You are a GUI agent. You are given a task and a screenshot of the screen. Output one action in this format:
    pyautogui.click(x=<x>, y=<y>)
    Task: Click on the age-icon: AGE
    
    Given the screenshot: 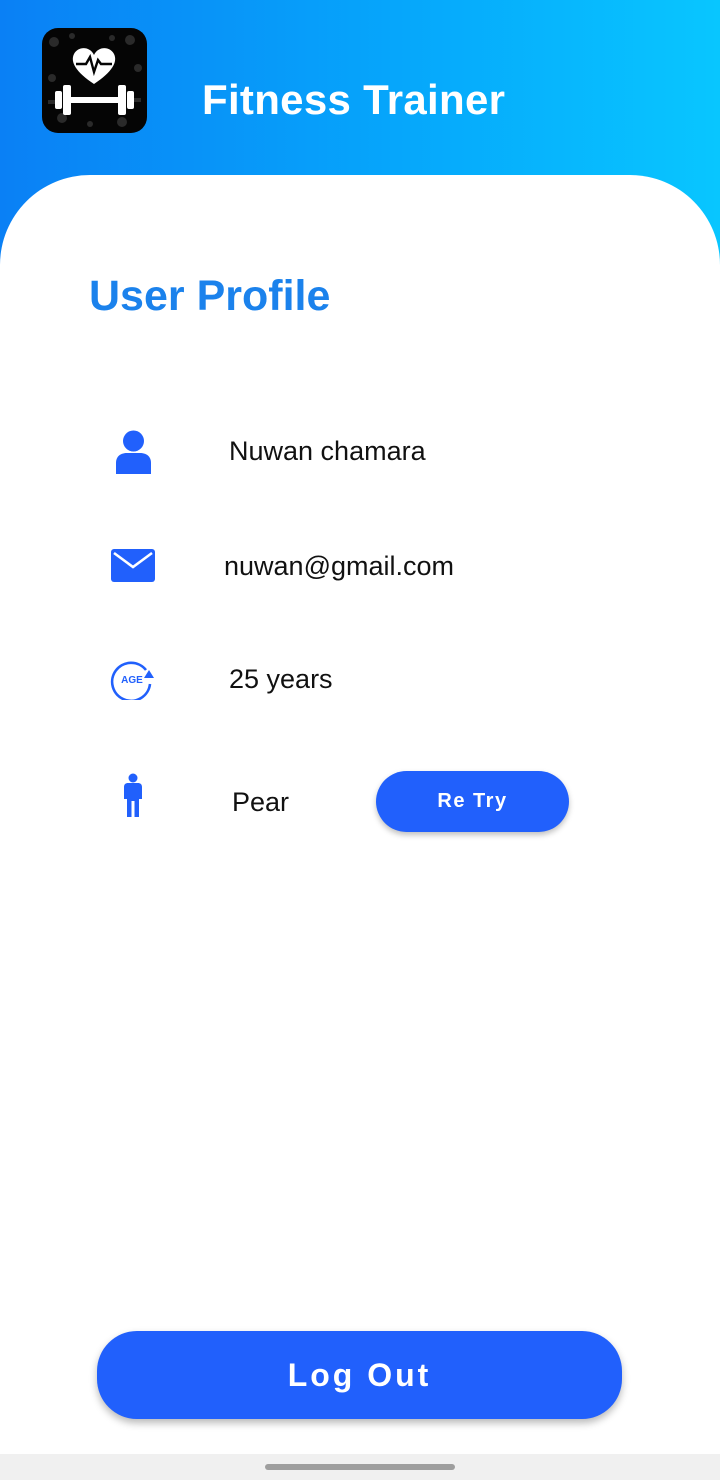 What is the action you would take?
    pyautogui.click(x=133, y=681)
    